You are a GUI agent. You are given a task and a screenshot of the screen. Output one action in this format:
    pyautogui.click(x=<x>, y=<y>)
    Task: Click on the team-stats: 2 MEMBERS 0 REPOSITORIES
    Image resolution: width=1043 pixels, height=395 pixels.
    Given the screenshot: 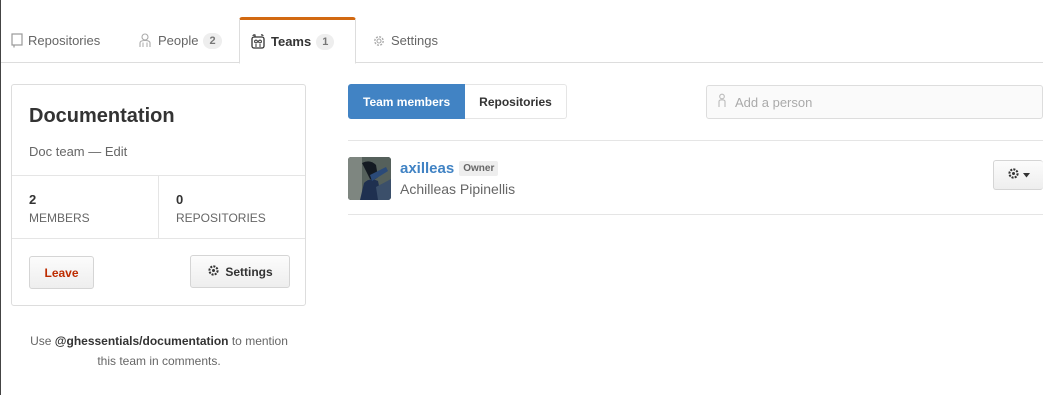 What is the action you would take?
    pyautogui.click(x=158, y=207)
    